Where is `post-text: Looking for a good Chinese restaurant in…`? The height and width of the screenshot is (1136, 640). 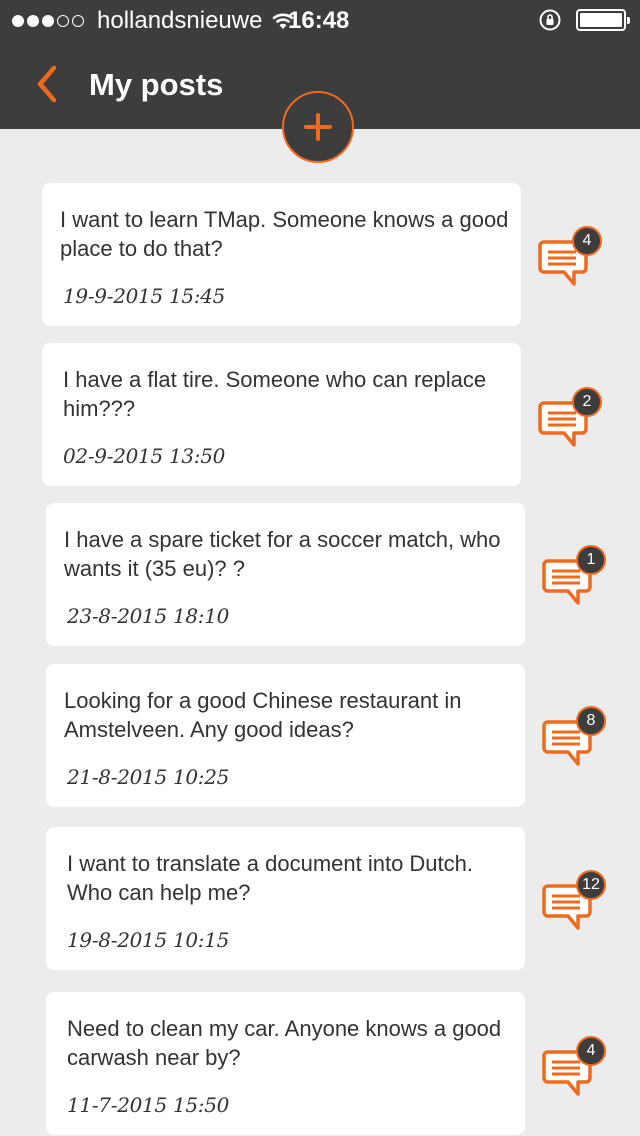 post-text: Looking for a good Chinese restaurant in… is located at coordinates (263, 715).